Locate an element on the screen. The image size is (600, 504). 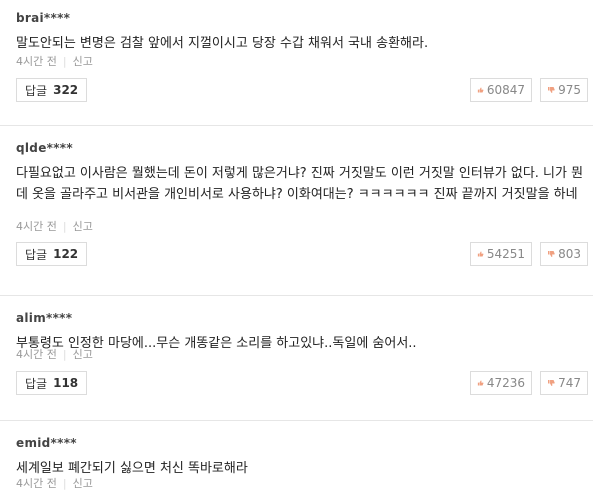
like-count: 60847 is located at coordinates (505, 90).